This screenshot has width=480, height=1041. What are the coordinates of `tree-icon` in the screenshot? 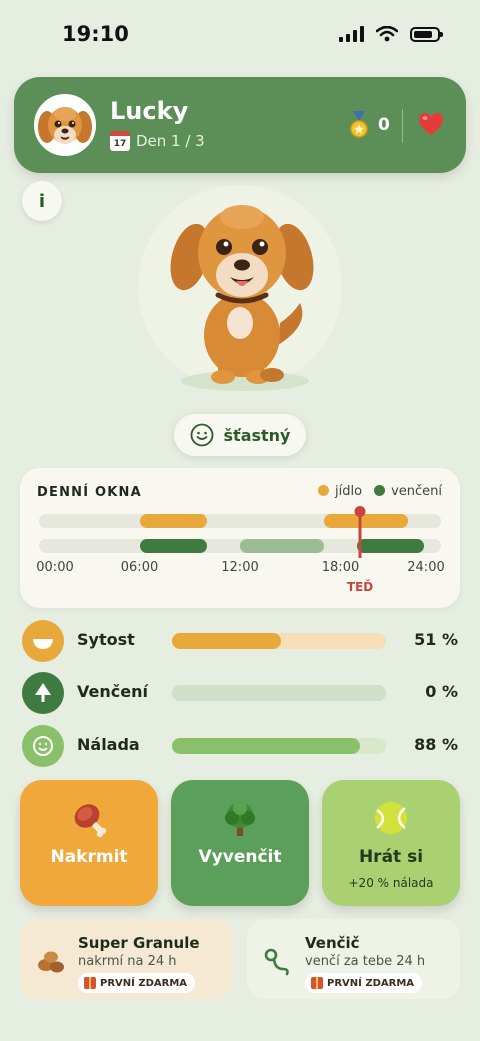 It's located at (43, 692).